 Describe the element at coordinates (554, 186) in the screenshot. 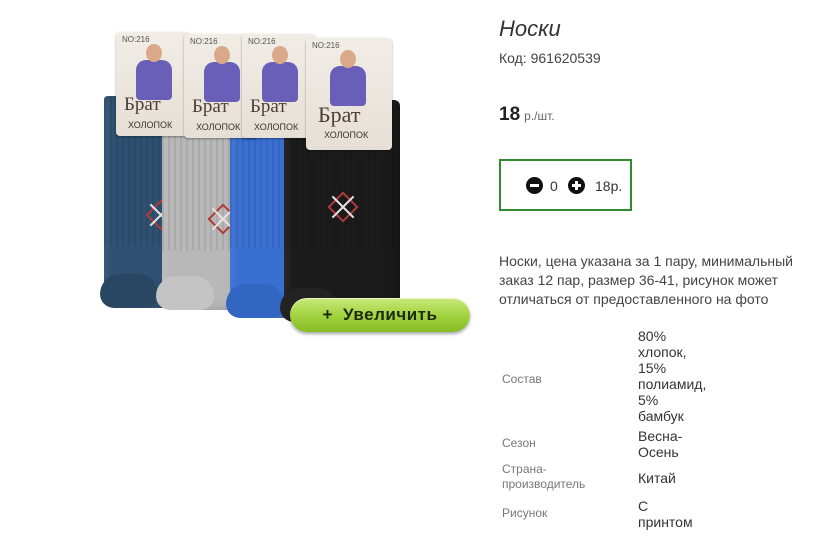

I see `quantity-value: 0` at that location.